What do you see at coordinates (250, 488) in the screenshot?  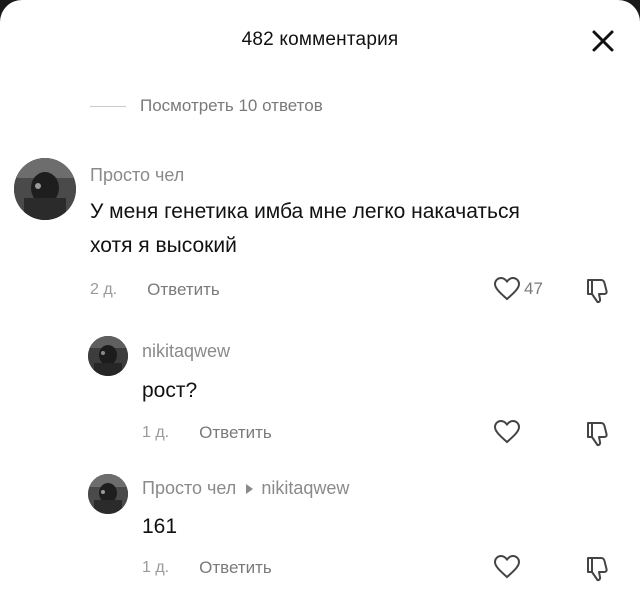 I see `reply-arrow-icon` at bounding box center [250, 488].